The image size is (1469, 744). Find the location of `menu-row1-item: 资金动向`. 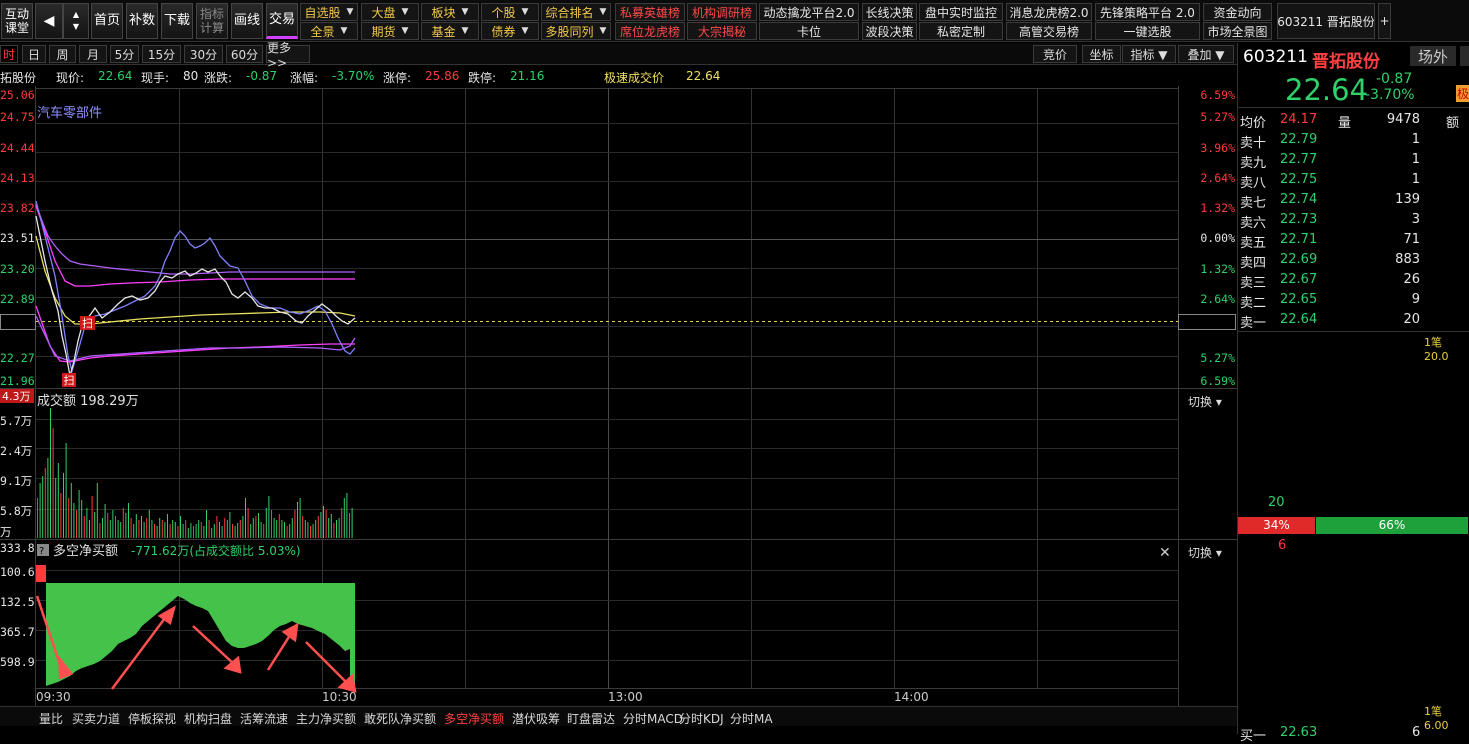

menu-row1-item: 资金动向 is located at coordinates (1237, 12).